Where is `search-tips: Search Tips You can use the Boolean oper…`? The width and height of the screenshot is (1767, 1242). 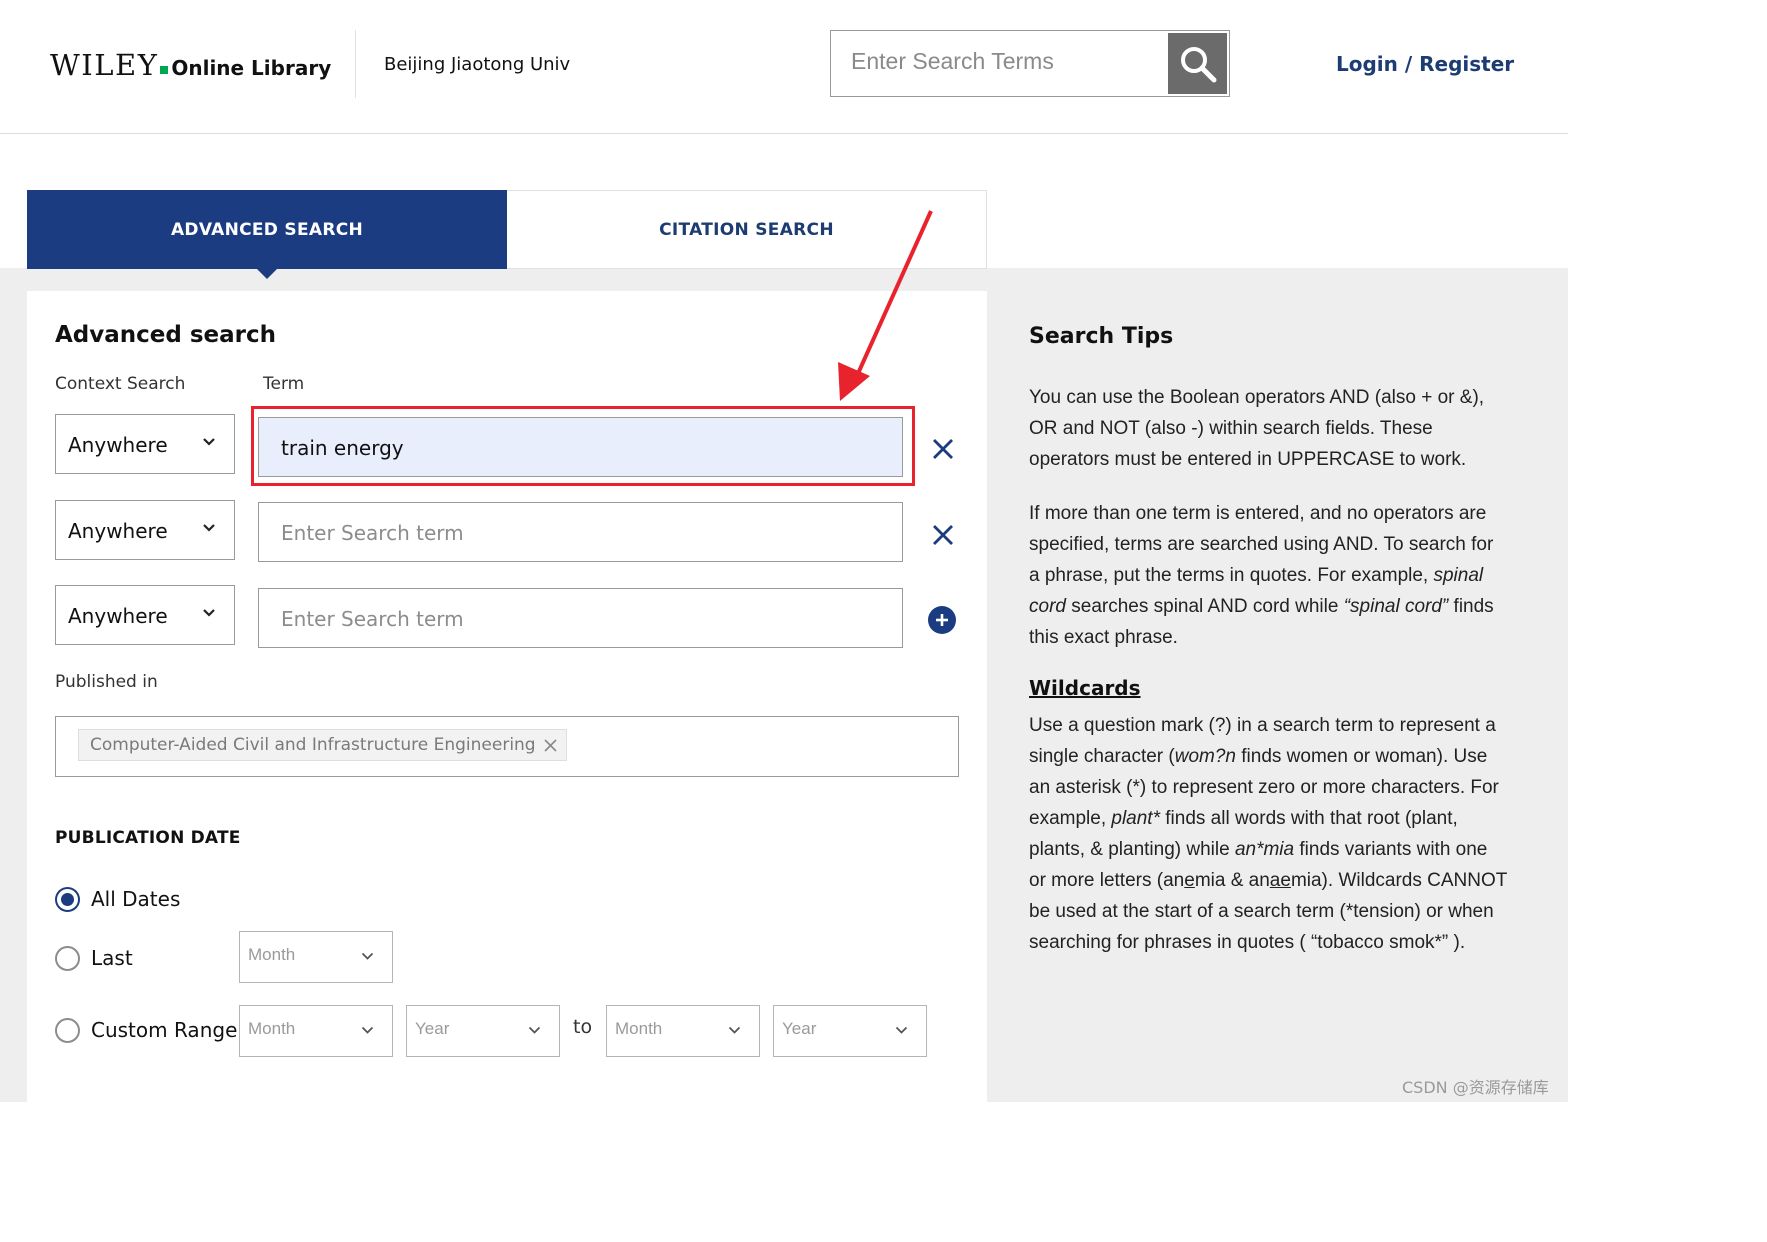 search-tips: Search Tips You can use the Boolean oper… is located at coordinates (1269, 652).